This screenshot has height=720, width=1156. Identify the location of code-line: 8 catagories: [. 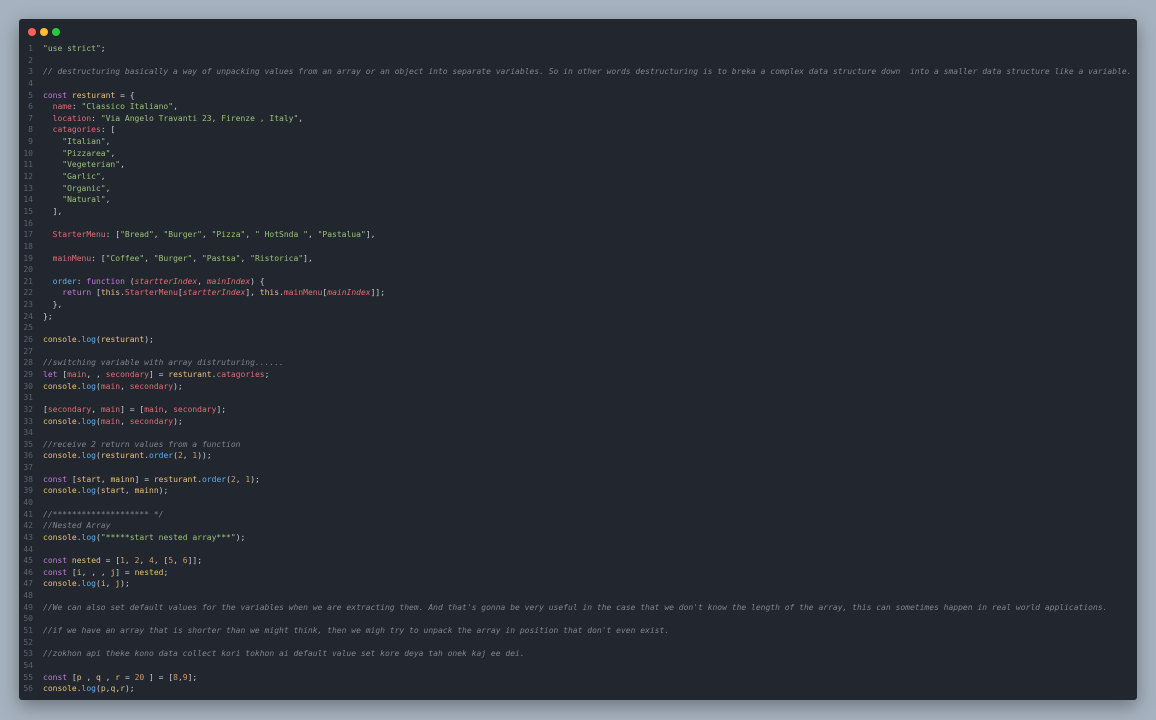
(578, 130).